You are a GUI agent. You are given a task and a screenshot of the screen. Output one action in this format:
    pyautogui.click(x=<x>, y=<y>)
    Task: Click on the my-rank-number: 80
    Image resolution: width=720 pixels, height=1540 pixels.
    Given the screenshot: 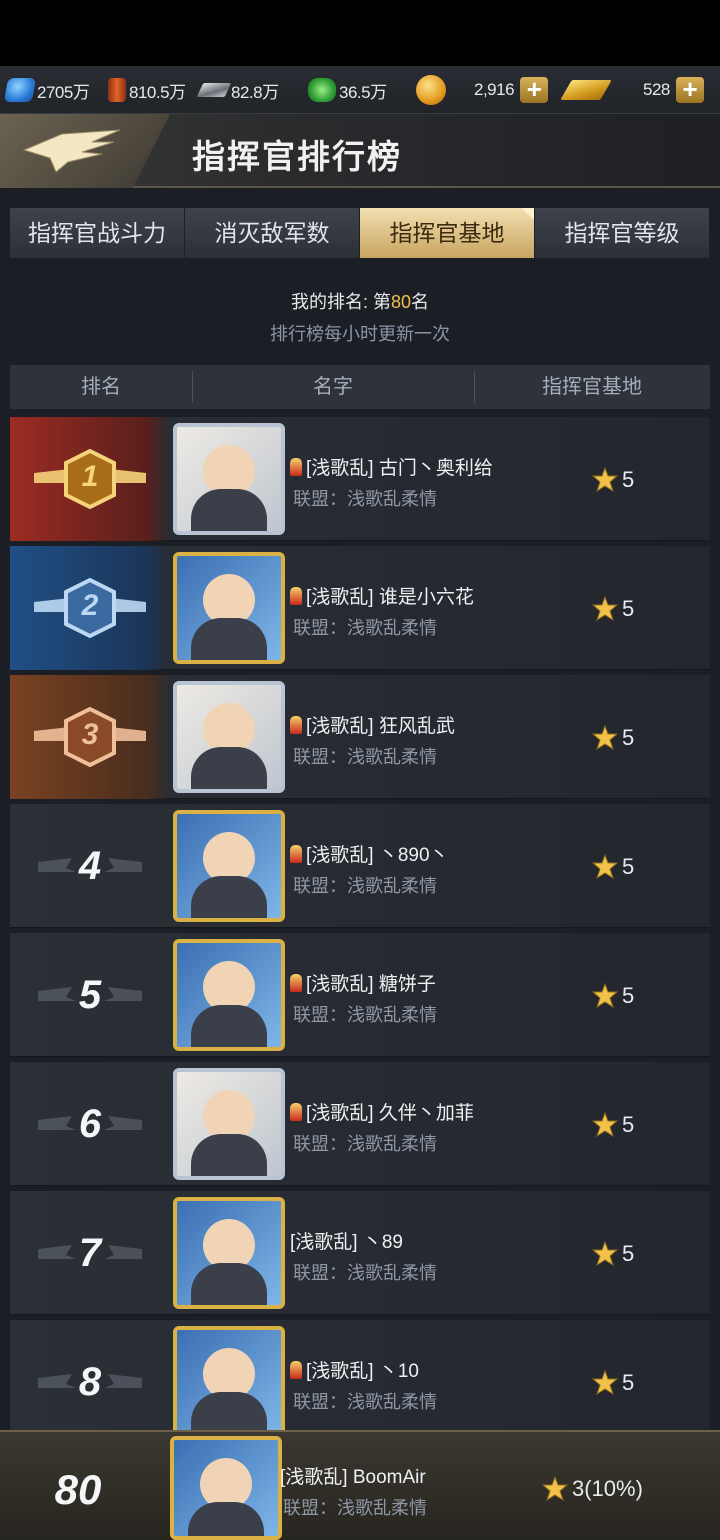 What is the action you would take?
    pyautogui.click(x=78, y=1489)
    